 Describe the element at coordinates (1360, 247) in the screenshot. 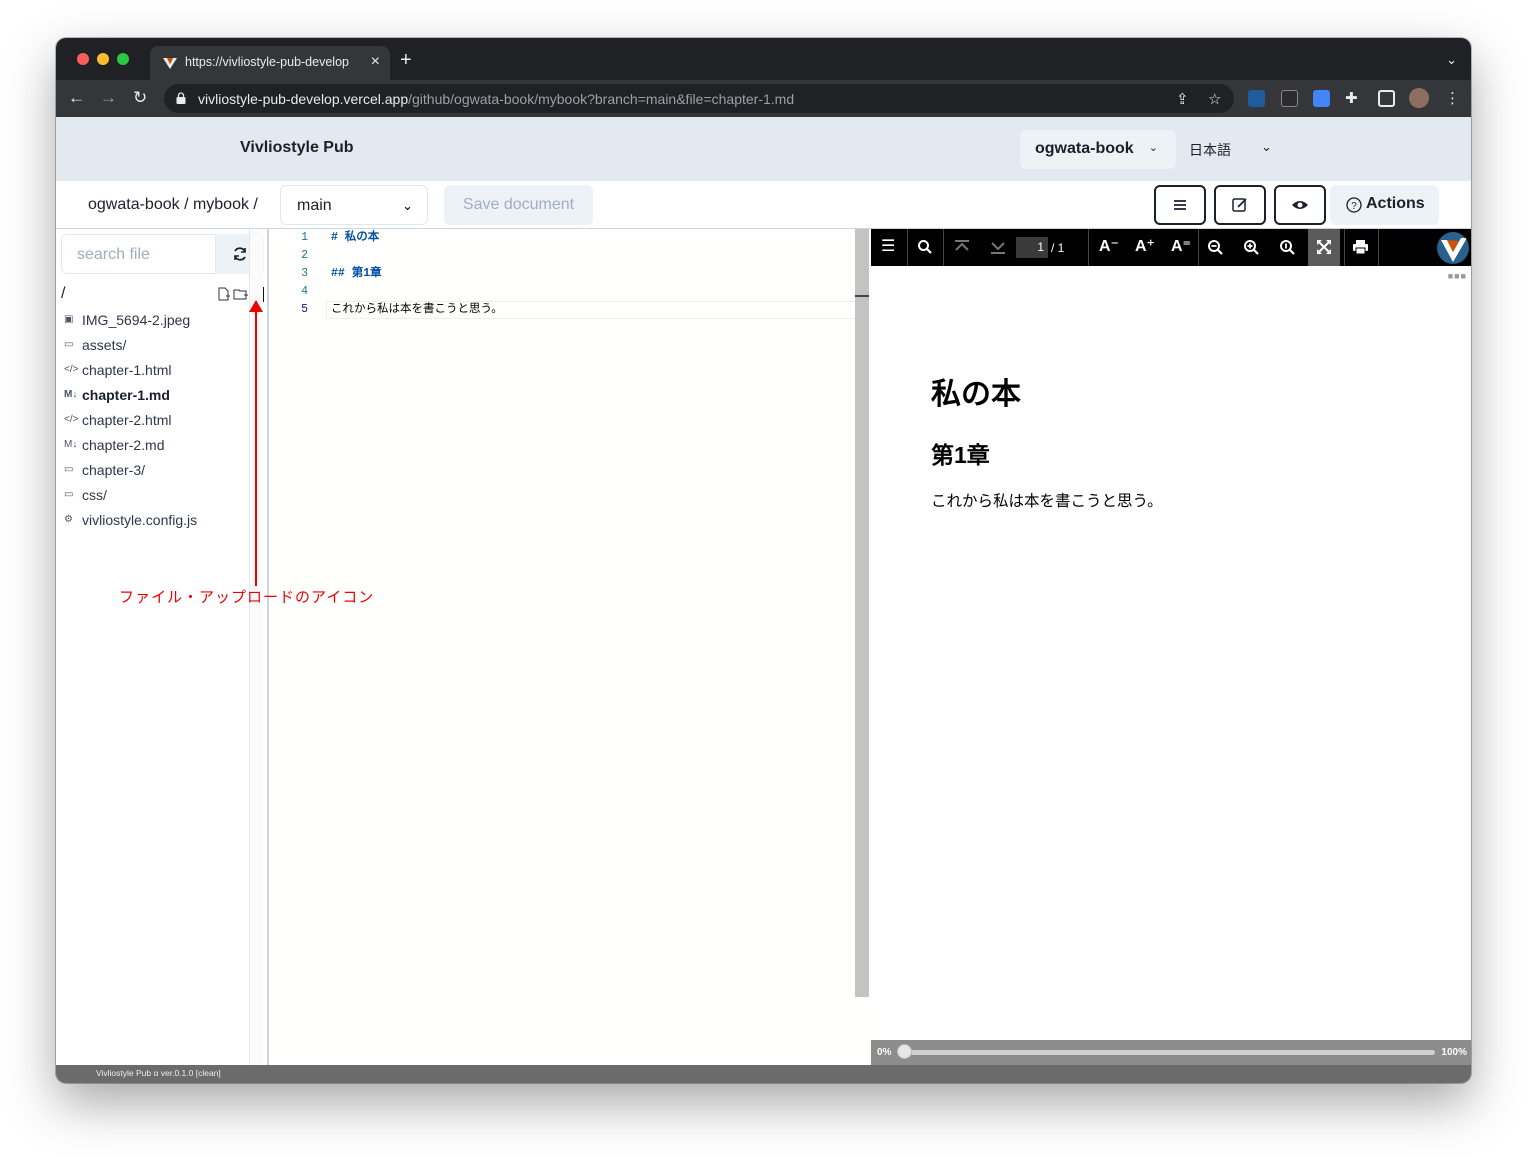

I see `print-icon` at that location.